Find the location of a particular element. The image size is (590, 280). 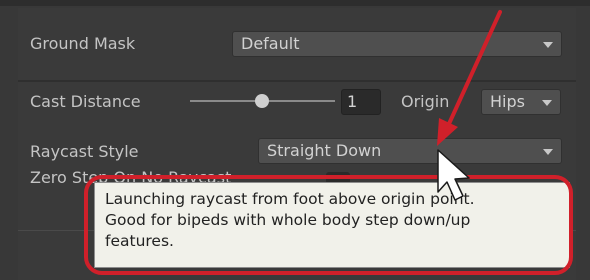

red-annotation-arrow is located at coordinates (469, 78).